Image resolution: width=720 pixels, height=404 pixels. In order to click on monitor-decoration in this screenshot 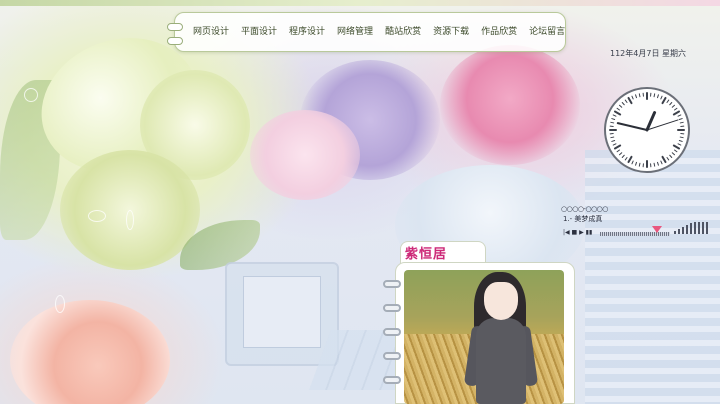, I will do `click(282, 314)`.